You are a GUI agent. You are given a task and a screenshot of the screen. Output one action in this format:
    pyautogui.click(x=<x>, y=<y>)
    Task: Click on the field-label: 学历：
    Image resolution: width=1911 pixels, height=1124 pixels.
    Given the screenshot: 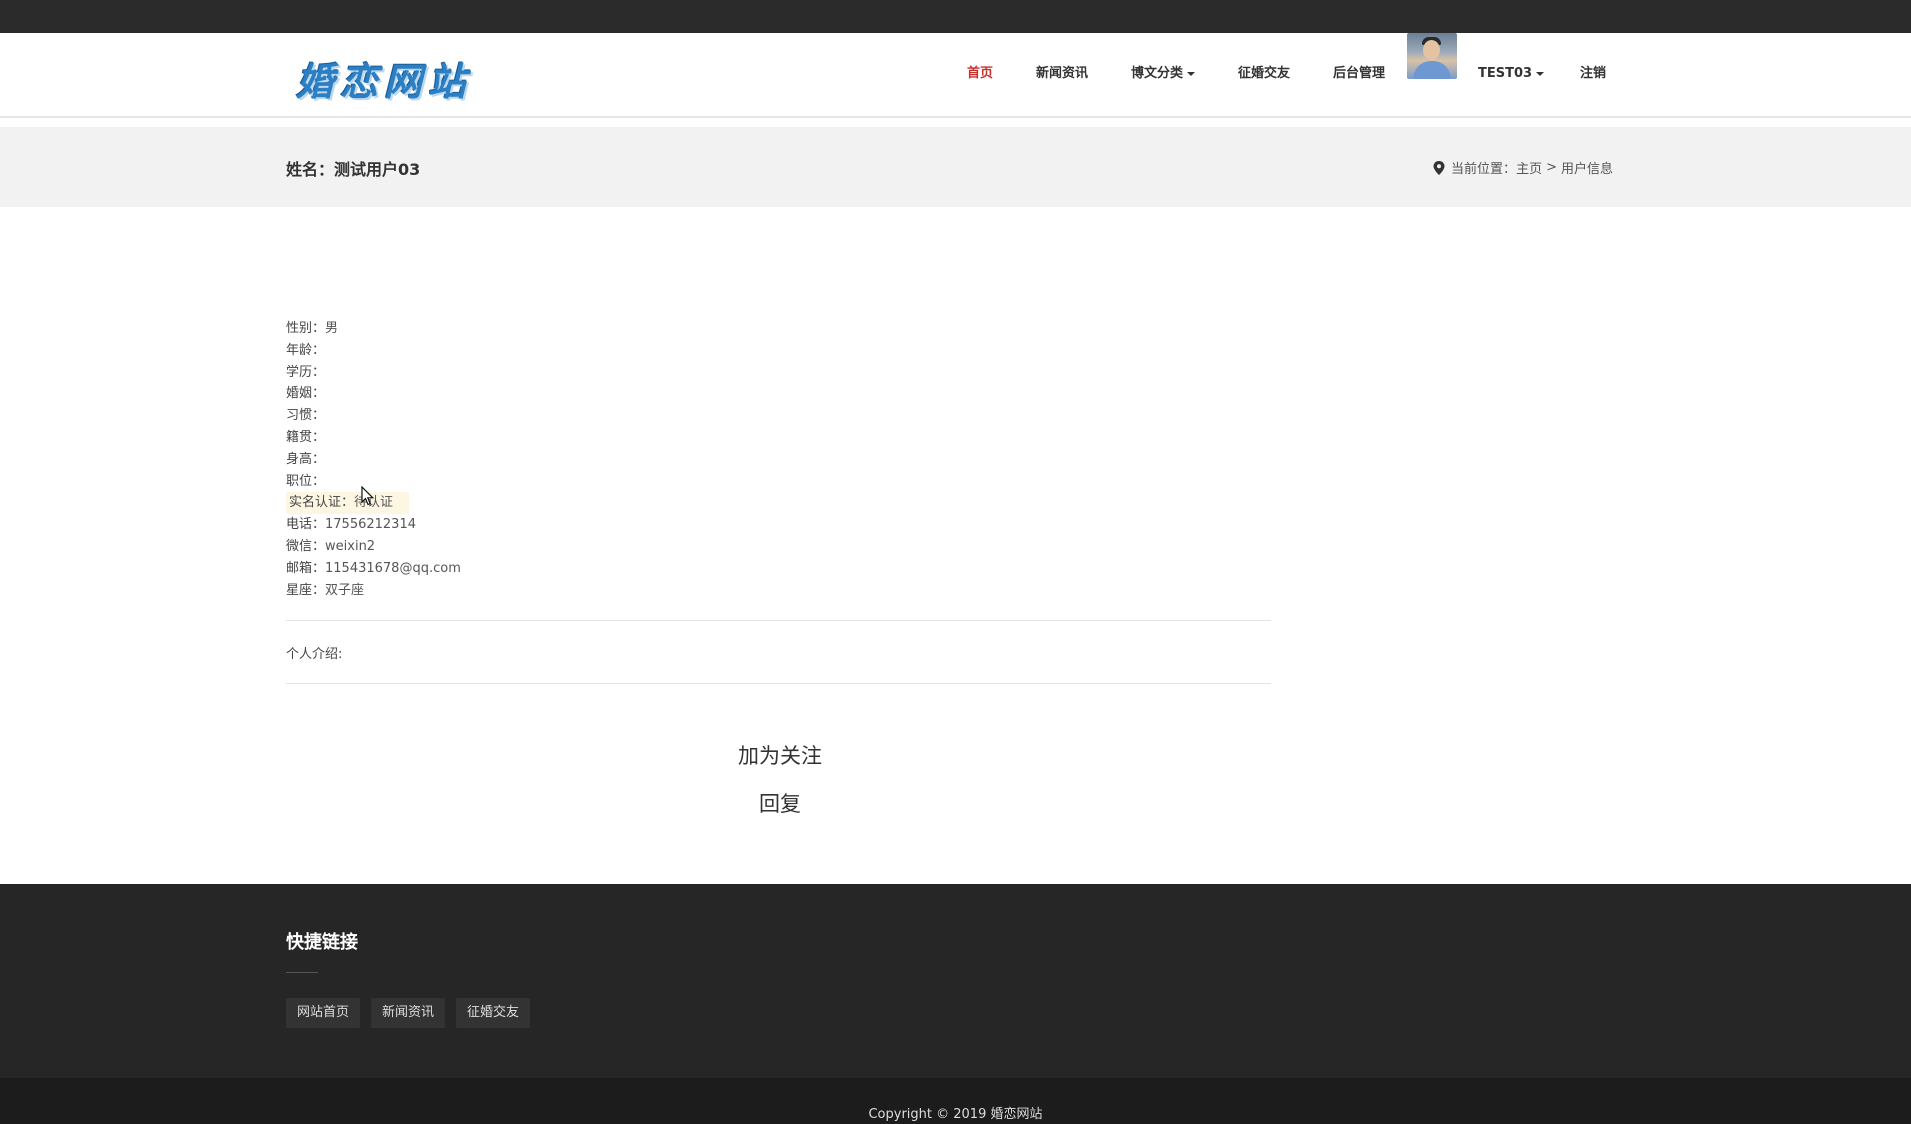 What is the action you would take?
    pyautogui.click(x=306, y=372)
    